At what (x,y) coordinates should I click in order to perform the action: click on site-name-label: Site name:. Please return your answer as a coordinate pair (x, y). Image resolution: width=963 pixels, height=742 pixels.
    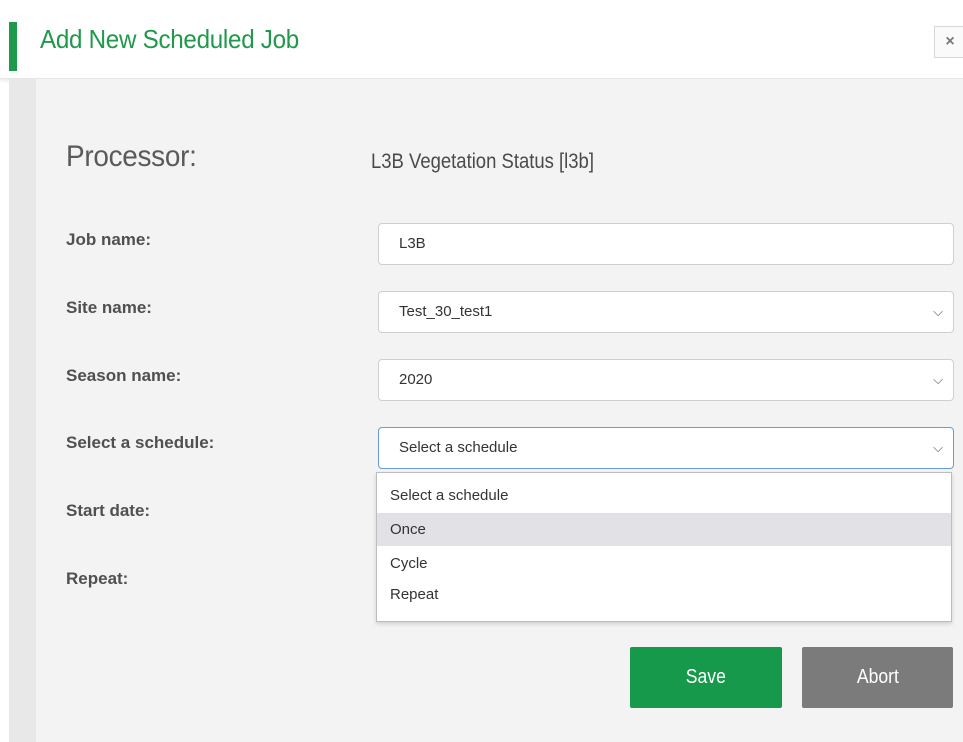
    Looking at the image, I should click on (109, 307).